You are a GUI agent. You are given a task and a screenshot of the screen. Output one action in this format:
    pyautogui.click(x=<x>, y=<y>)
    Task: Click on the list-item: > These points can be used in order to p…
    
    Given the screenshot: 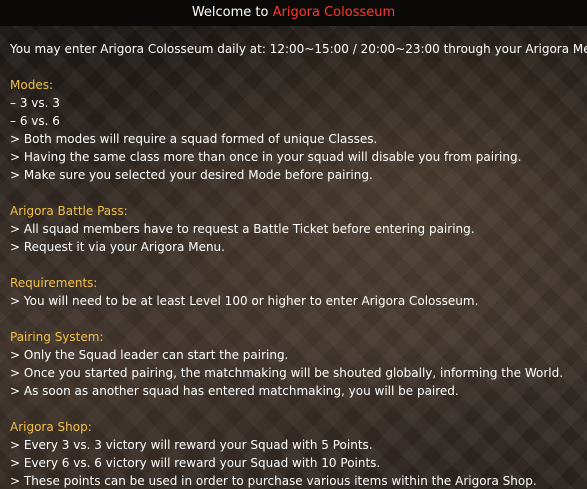 What is the action you would take?
    pyautogui.click(x=273, y=481)
    